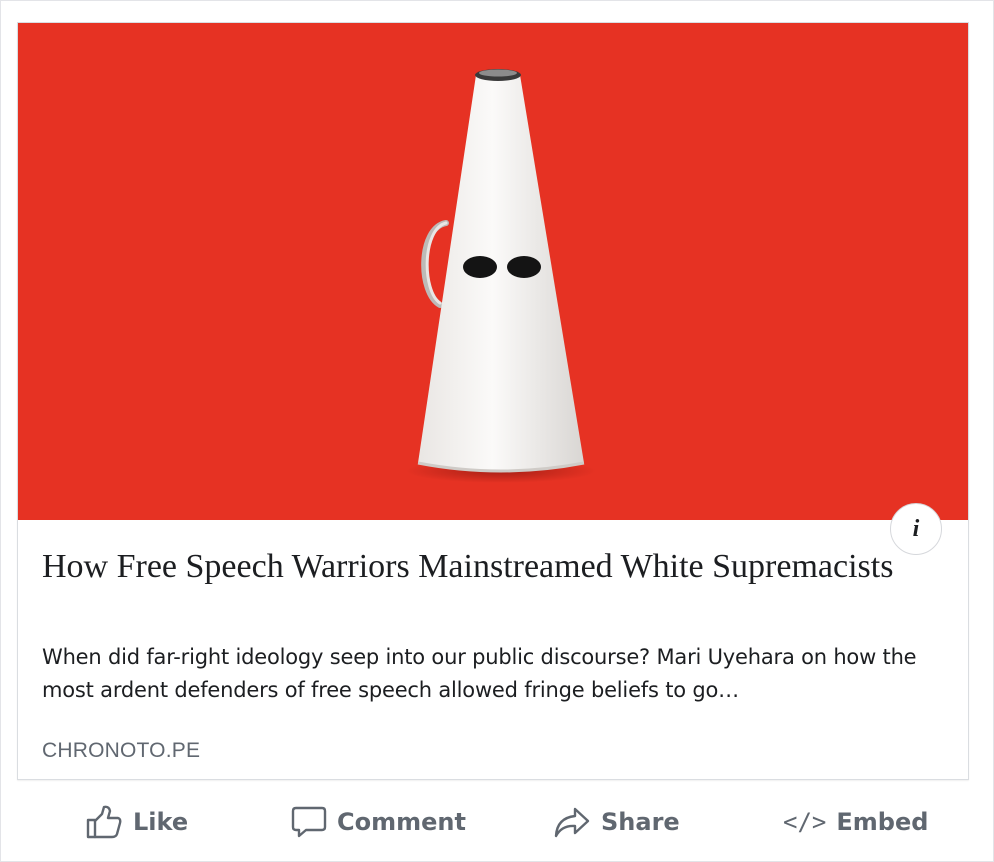 This screenshot has width=994, height=862. Describe the element at coordinates (309, 822) in the screenshot. I see `speech-bubble-icon` at that location.